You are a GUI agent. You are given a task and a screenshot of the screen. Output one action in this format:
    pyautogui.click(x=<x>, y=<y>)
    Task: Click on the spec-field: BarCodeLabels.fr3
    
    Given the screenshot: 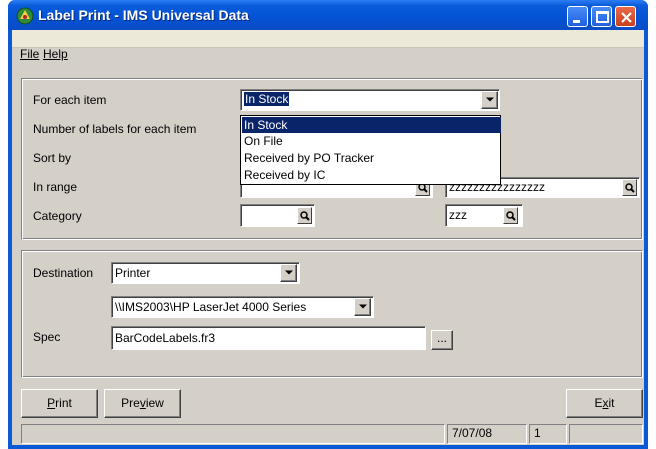 What is the action you would take?
    pyautogui.click(x=268, y=338)
    